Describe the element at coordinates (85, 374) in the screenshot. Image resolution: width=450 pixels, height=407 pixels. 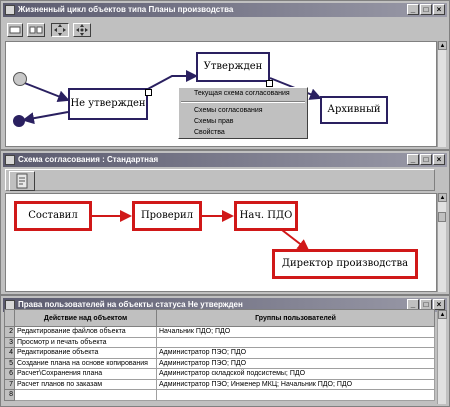
I see `action-cell: Расчет\Сохранения плана` at that location.